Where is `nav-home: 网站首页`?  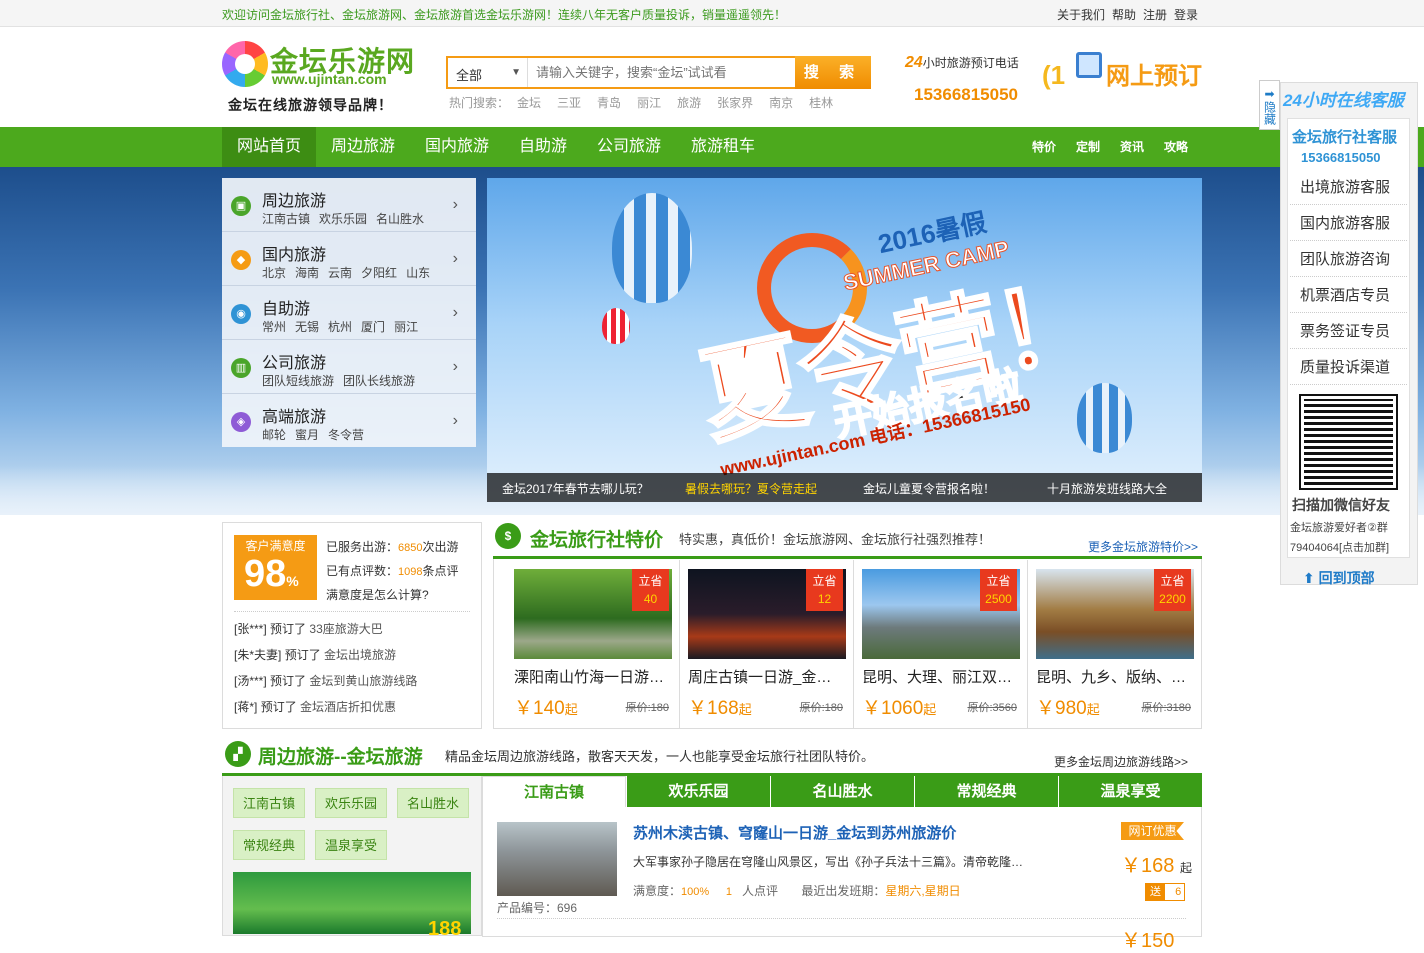
nav-home: 网站首页 is located at coordinates (269, 147).